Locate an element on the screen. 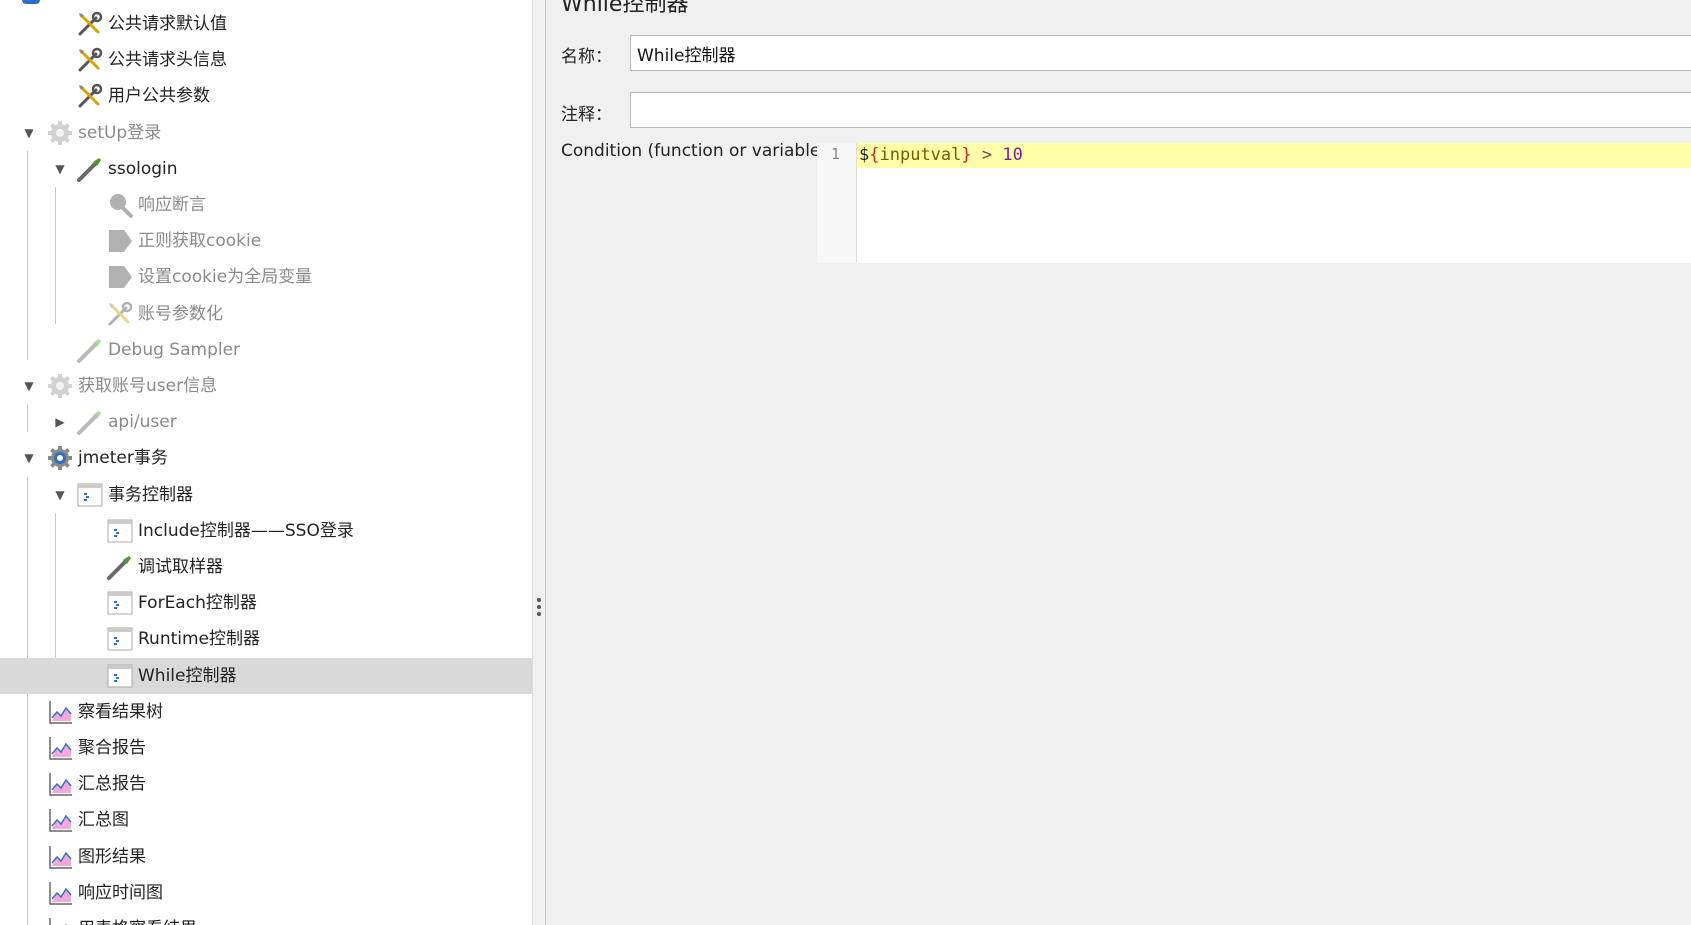 This screenshot has height=925, width=1691. tree-node: ▼ setUp登录 is located at coordinates (266, 133).